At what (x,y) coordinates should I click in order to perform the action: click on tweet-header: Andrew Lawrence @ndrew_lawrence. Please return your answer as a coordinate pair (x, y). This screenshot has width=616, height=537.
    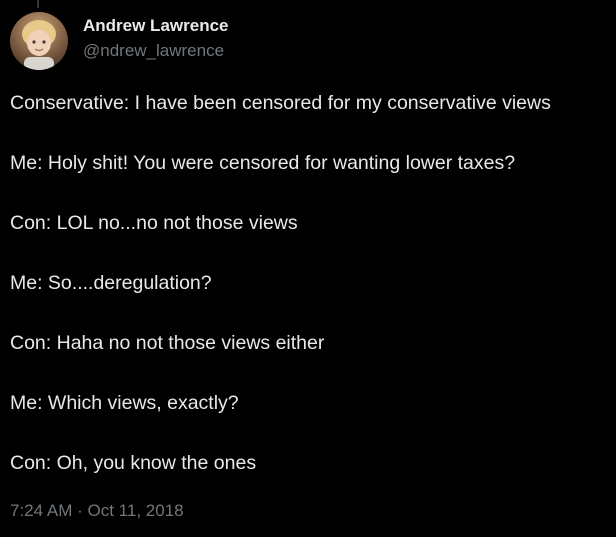
    Looking at the image, I should click on (119, 41).